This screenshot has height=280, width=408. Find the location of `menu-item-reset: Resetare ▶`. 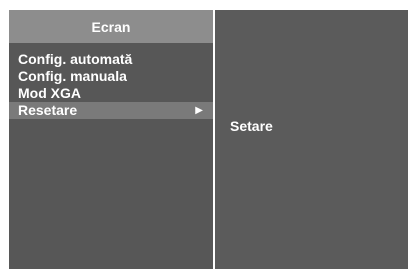

menu-item-reset: Resetare ▶ is located at coordinates (111, 110).